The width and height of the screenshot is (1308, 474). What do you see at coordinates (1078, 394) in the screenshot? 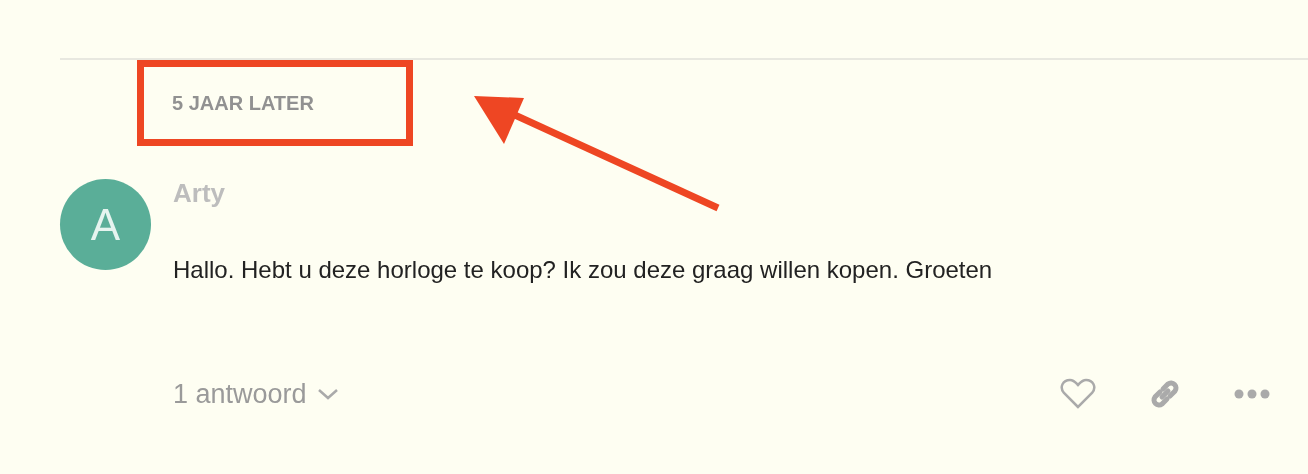
I see `heart-icon` at bounding box center [1078, 394].